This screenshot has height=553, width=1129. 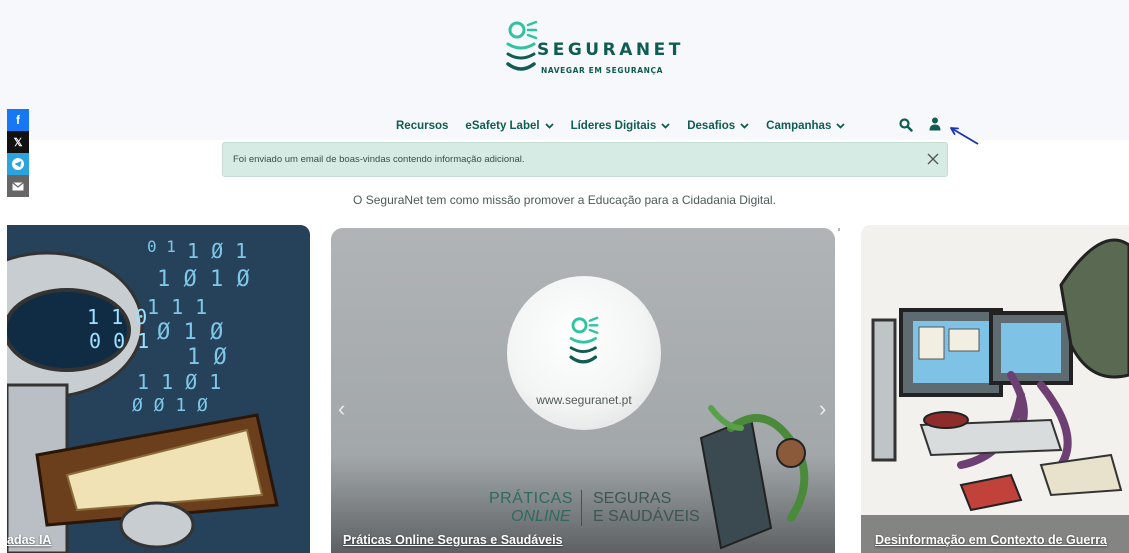 I want to click on nav-item-desafios: Desafios, so click(x=718, y=126).